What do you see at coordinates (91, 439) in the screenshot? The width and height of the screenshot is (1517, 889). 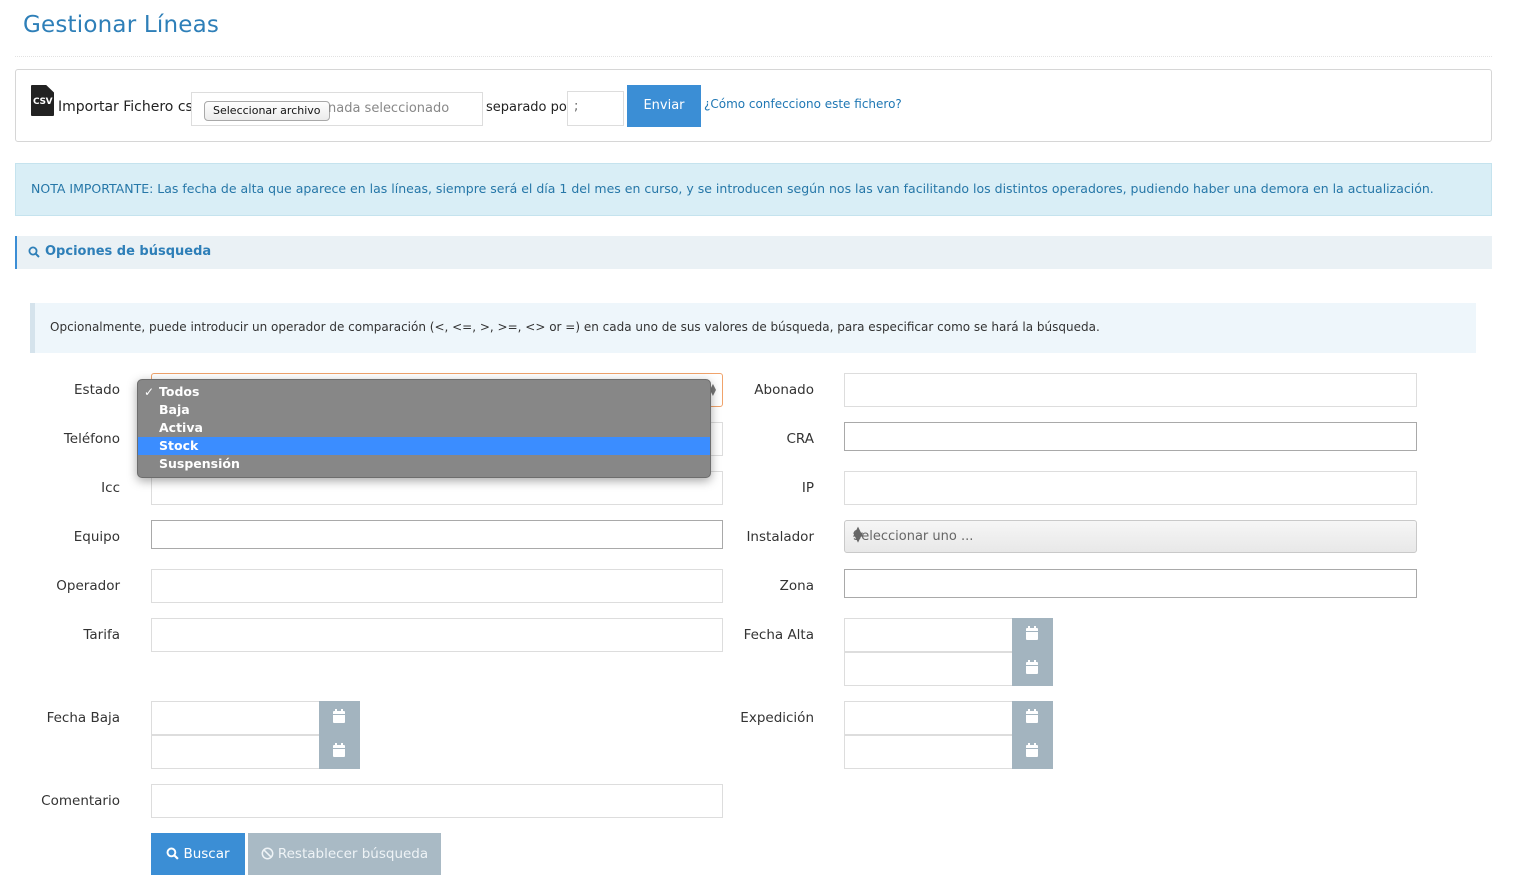 I see `label-telefono: Teléfono` at bounding box center [91, 439].